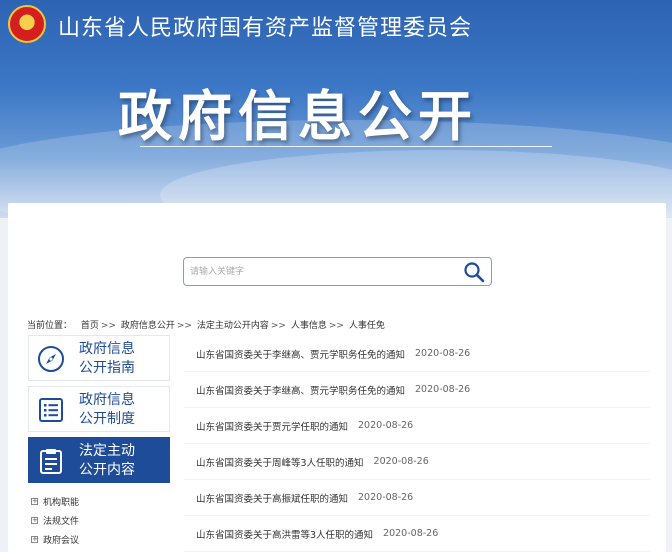 The image size is (672, 552). Describe the element at coordinates (367, 326) in the screenshot. I see `breadcrumb-item-appointments: 人事任免` at that location.